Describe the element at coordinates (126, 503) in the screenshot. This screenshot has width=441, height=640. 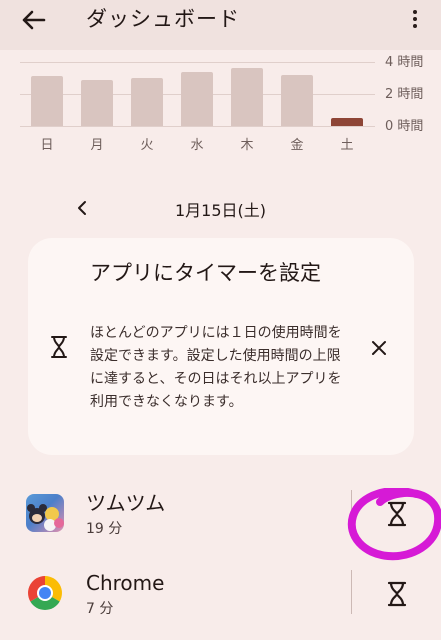
I see `app-name: ツムツム` at that location.